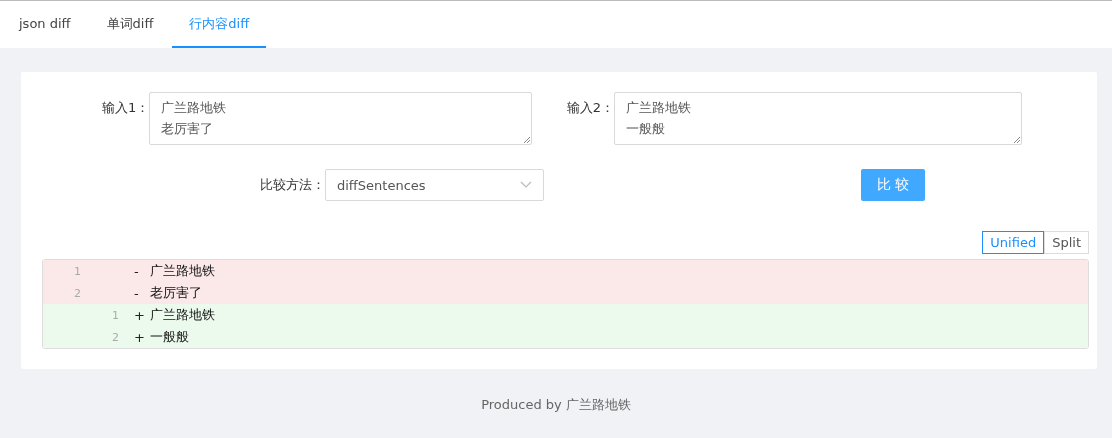  What do you see at coordinates (589, 108) in the screenshot?
I see `field-label: 输入2：` at bounding box center [589, 108].